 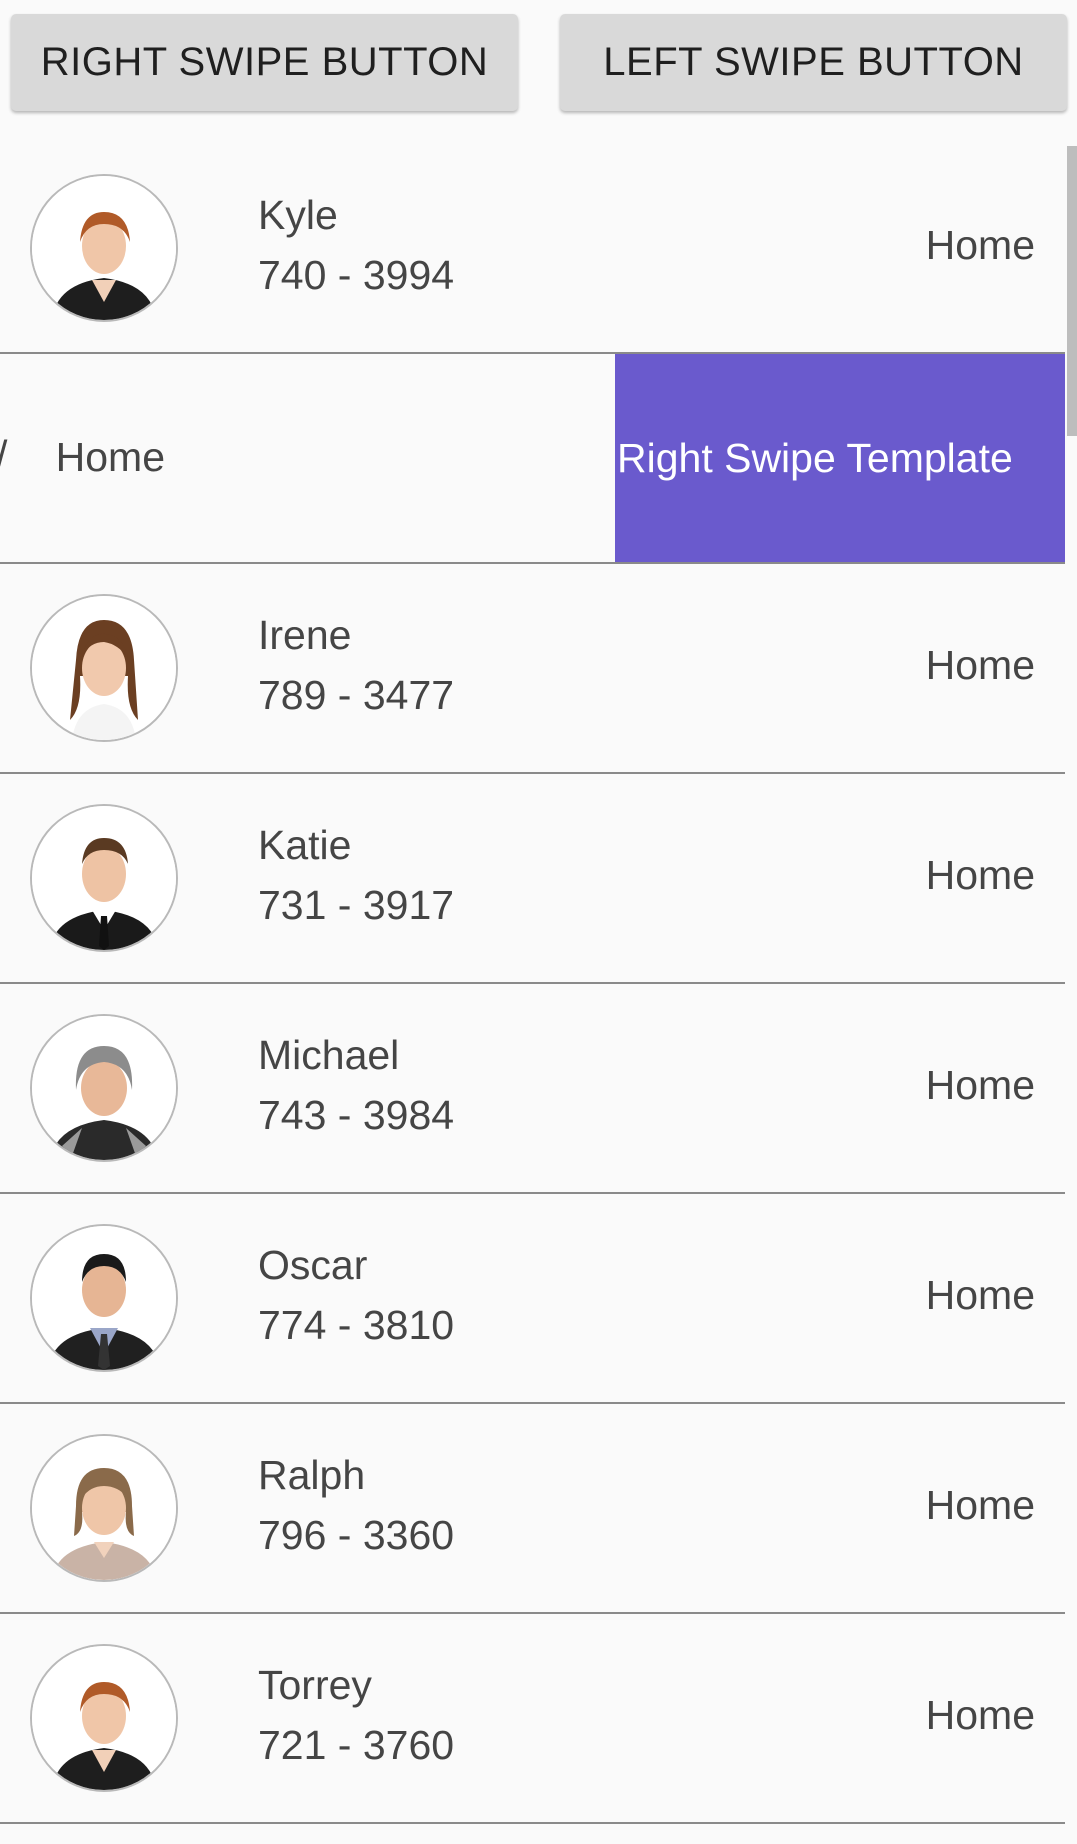 What do you see at coordinates (815, 457) in the screenshot?
I see `right-swipe-template-label: Right Swipe Template` at bounding box center [815, 457].